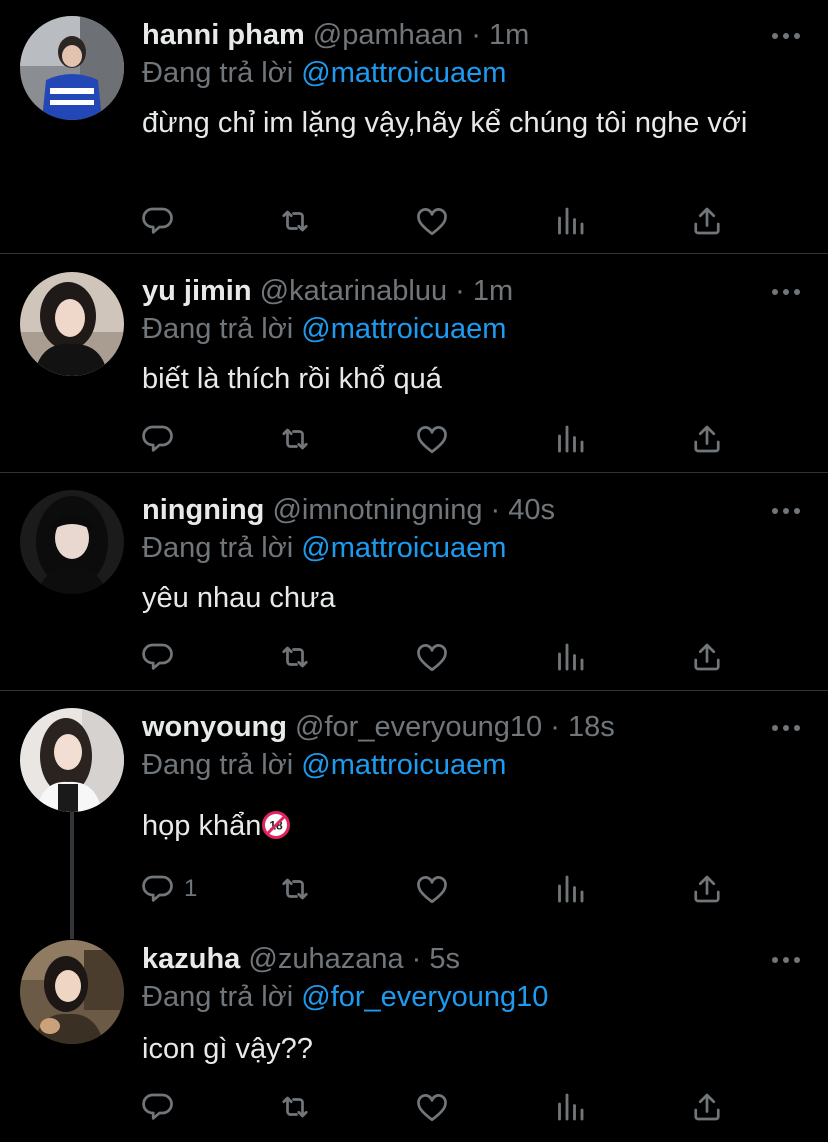  I want to click on timestamp: 5s, so click(444, 959).